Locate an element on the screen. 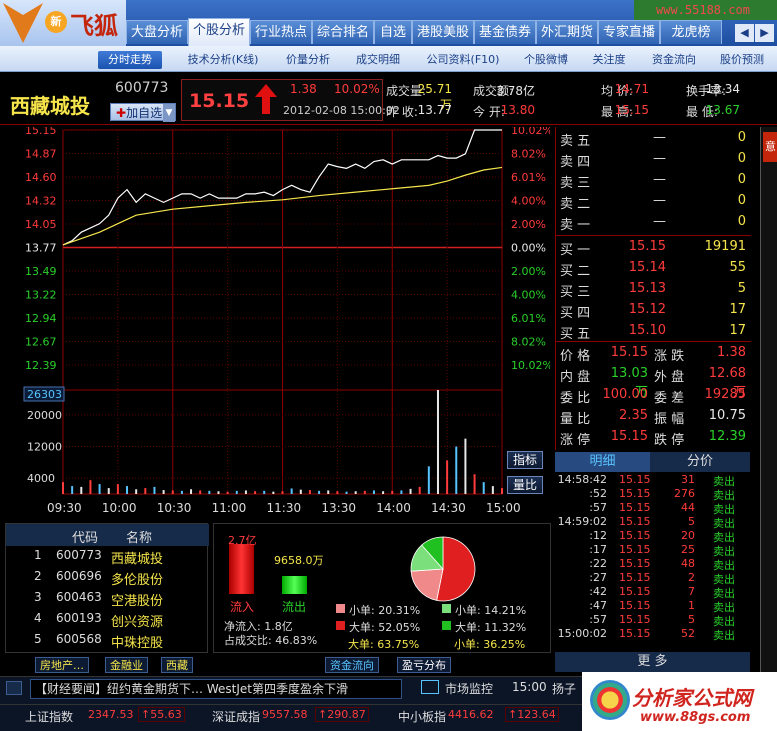 The image size is (777, 731). order-label: 买 五 is located at coordinates (575, 334).